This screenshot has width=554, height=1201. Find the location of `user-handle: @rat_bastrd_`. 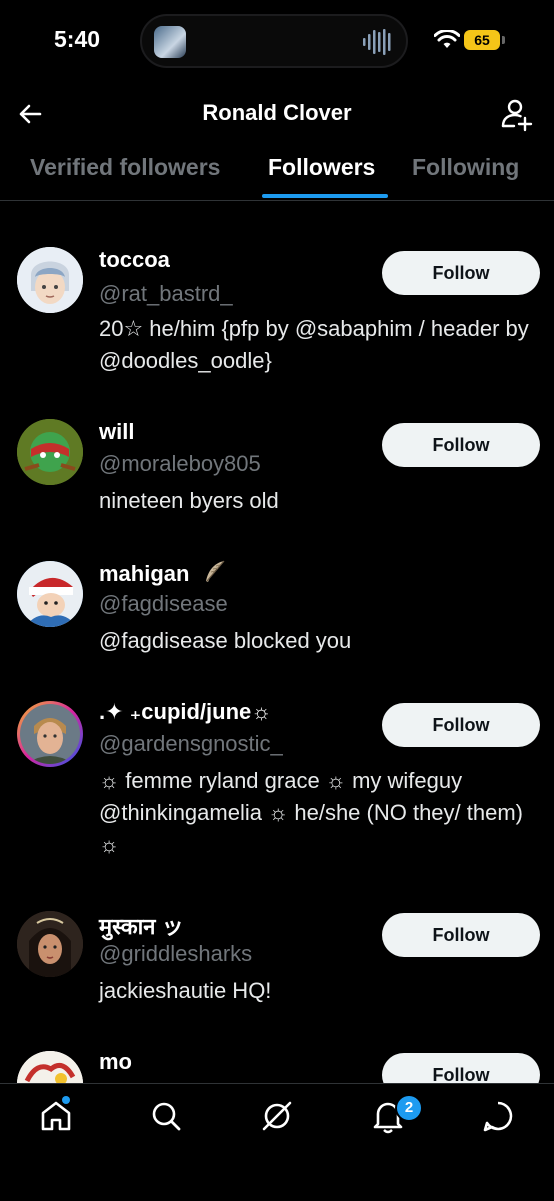

user-handle: @rat_bastrd_ is located at coordinates (166, 293).